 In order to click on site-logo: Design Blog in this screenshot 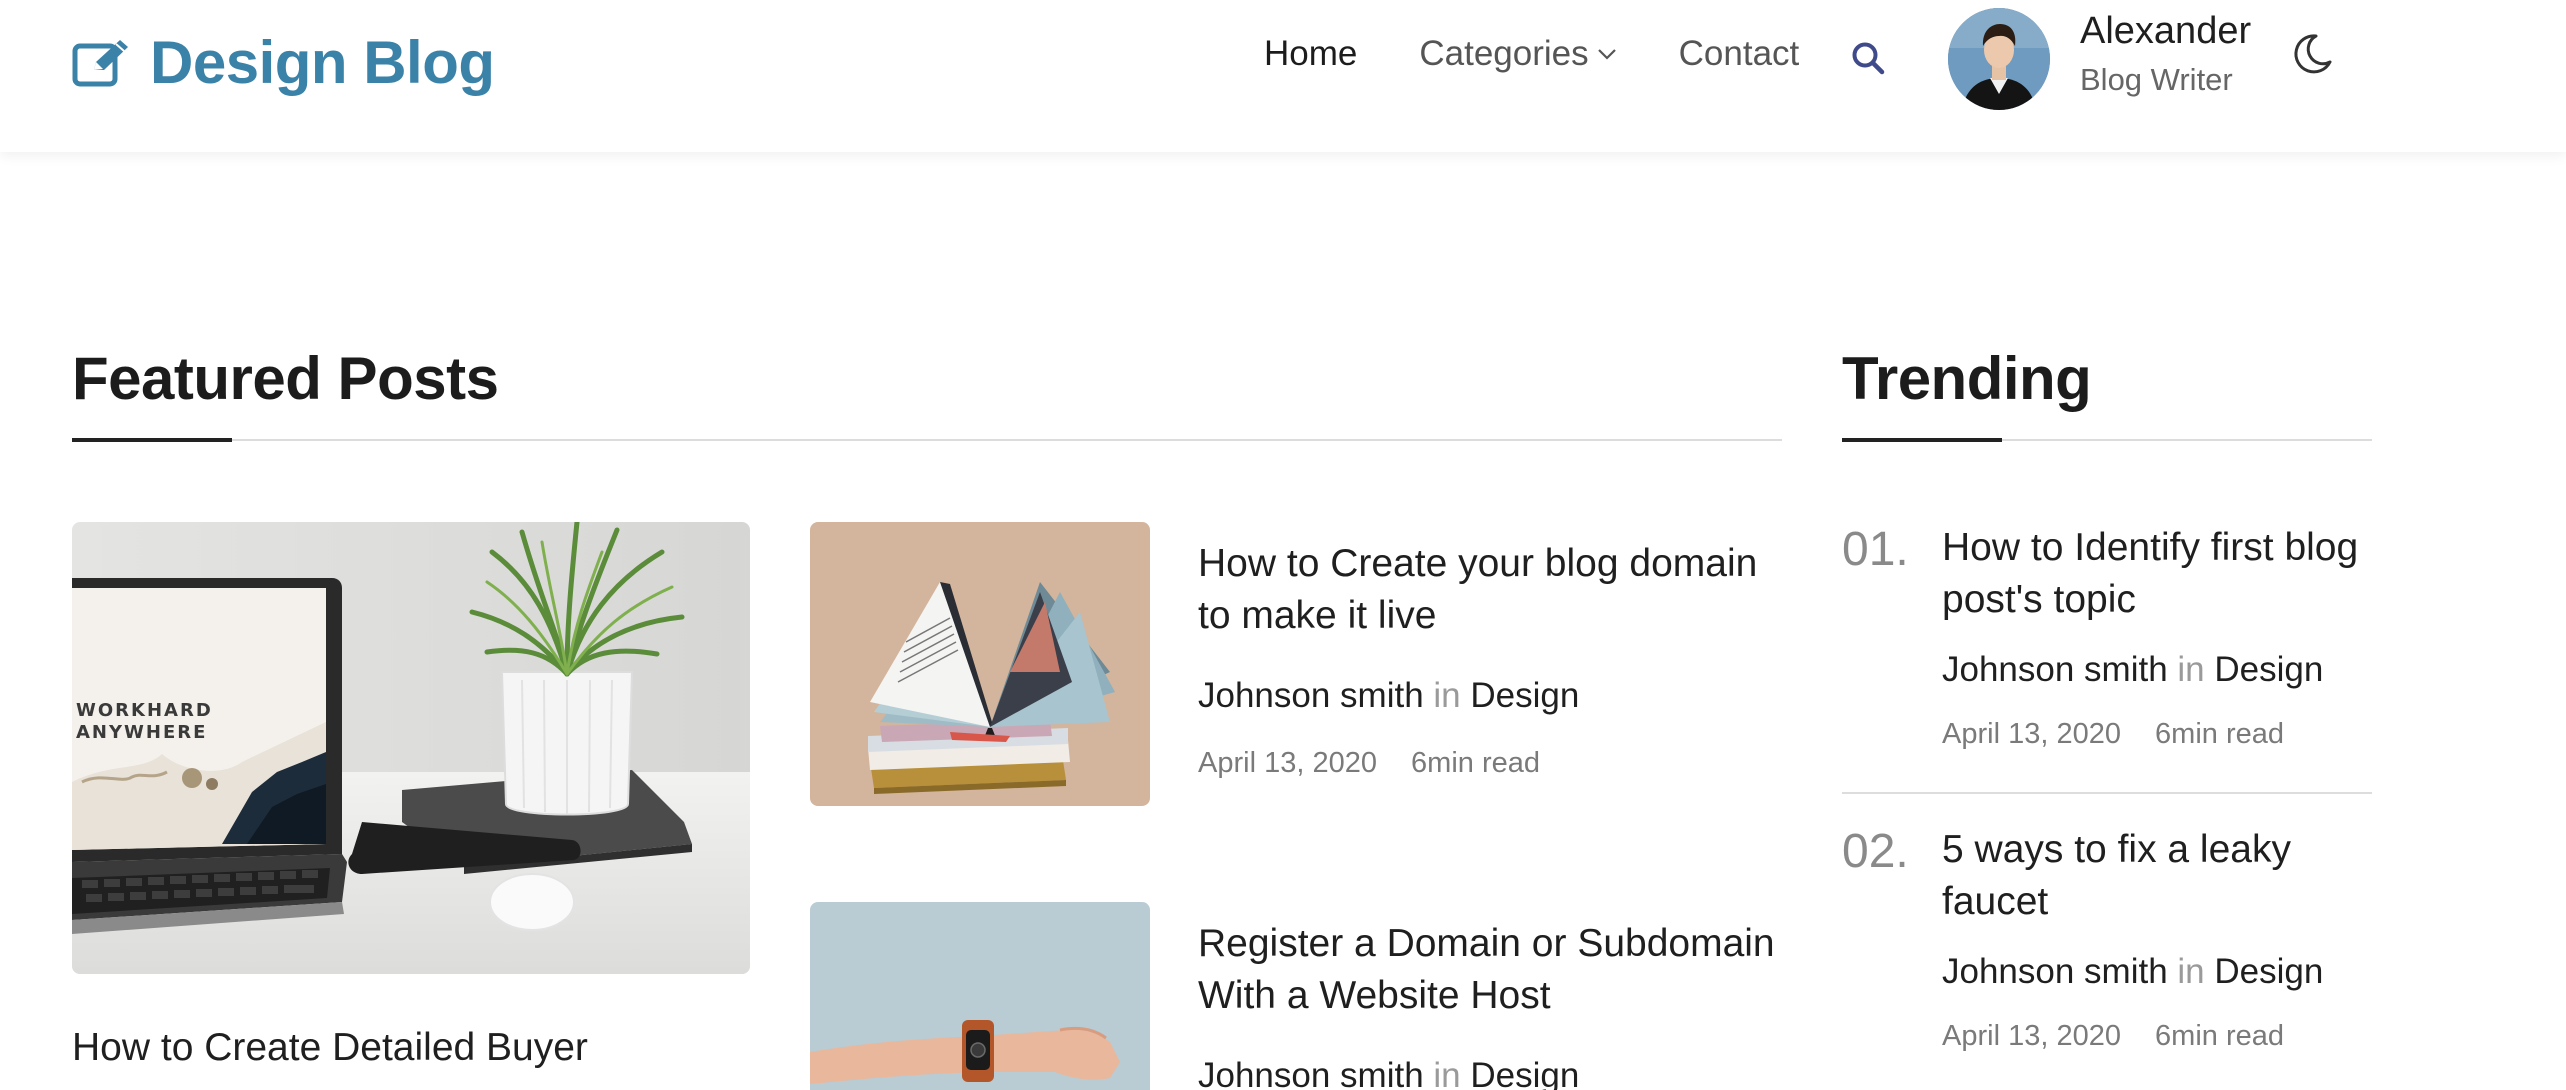, I will do `click(283, 62)`.